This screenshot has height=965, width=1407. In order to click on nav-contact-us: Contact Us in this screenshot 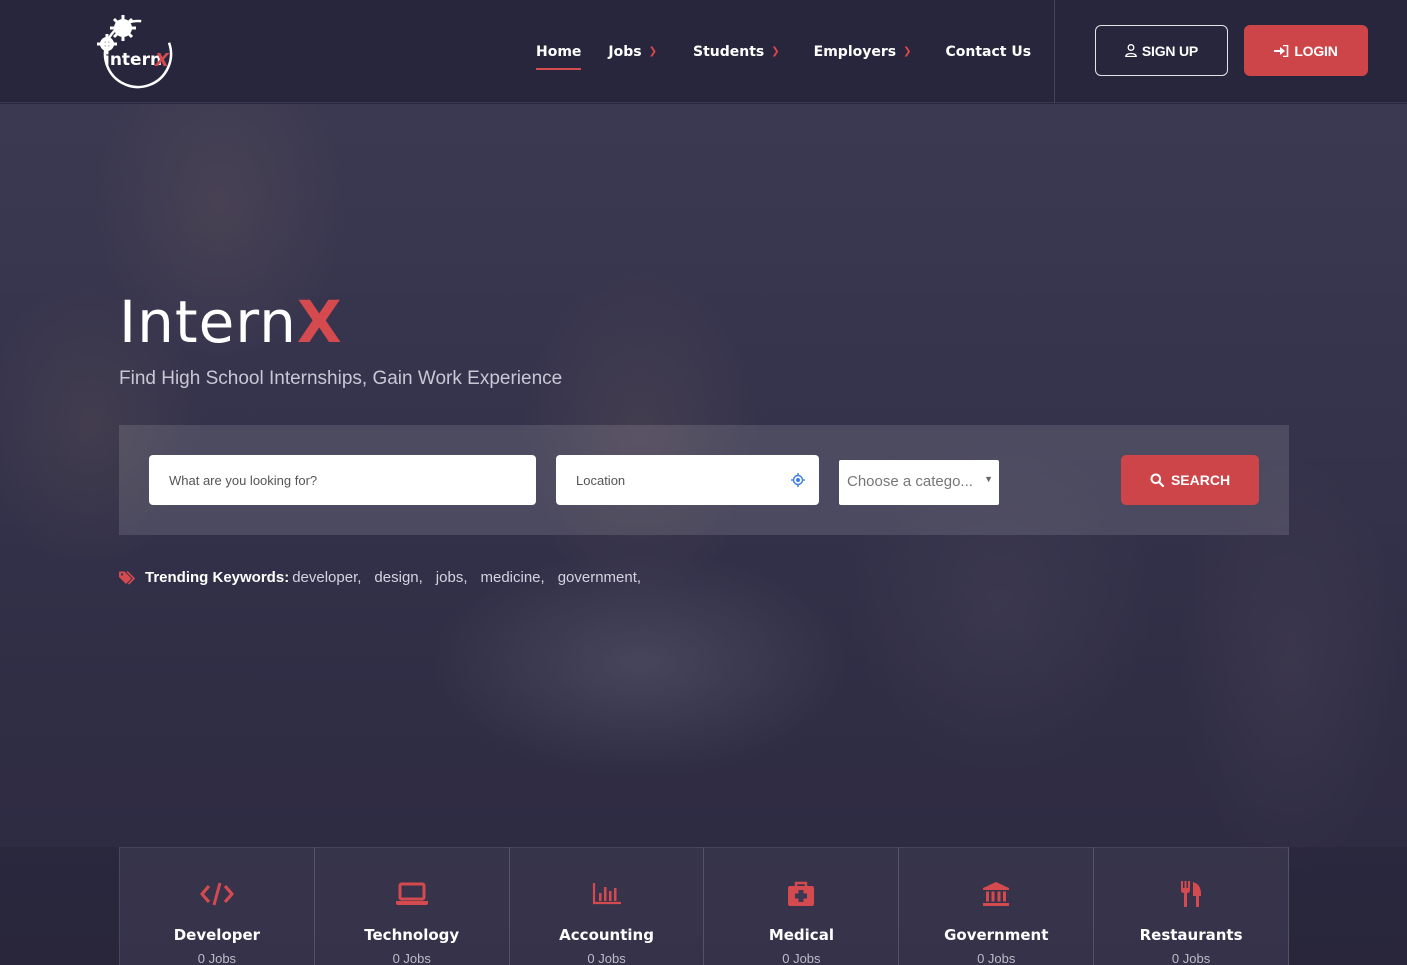, I will do `click(989, 52)`.